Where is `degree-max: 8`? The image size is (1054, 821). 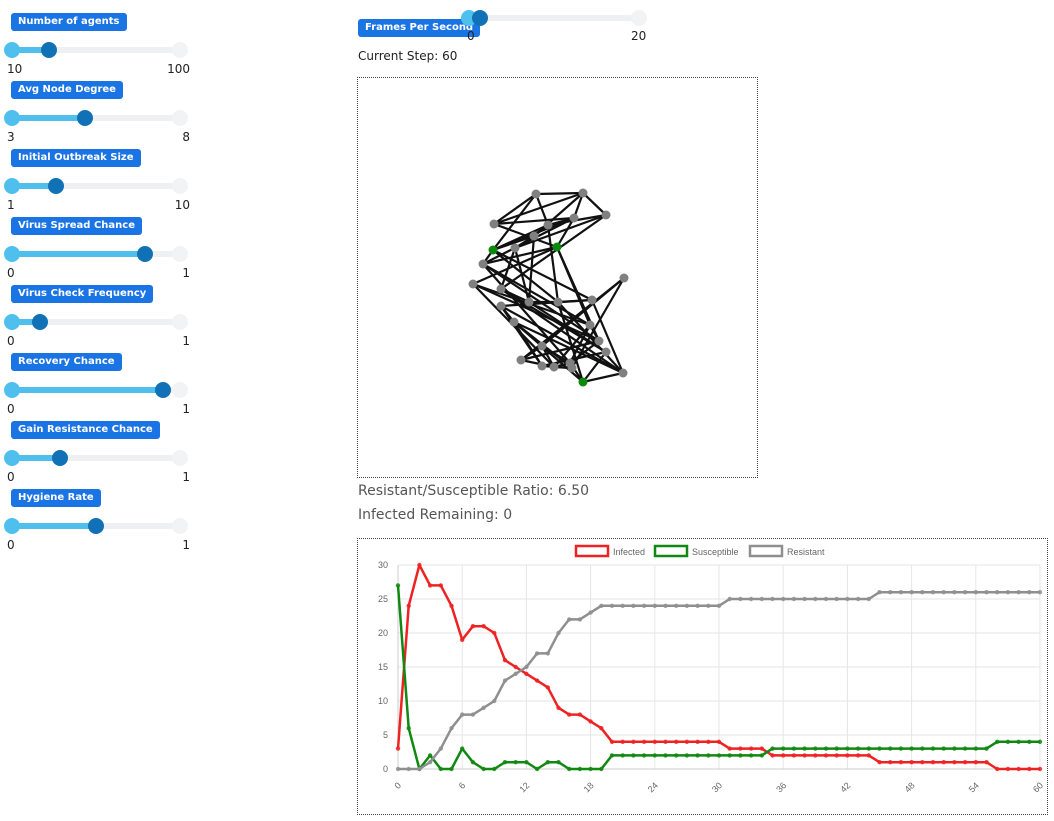 degree-max: 8 is located at coordinates (186, 137).